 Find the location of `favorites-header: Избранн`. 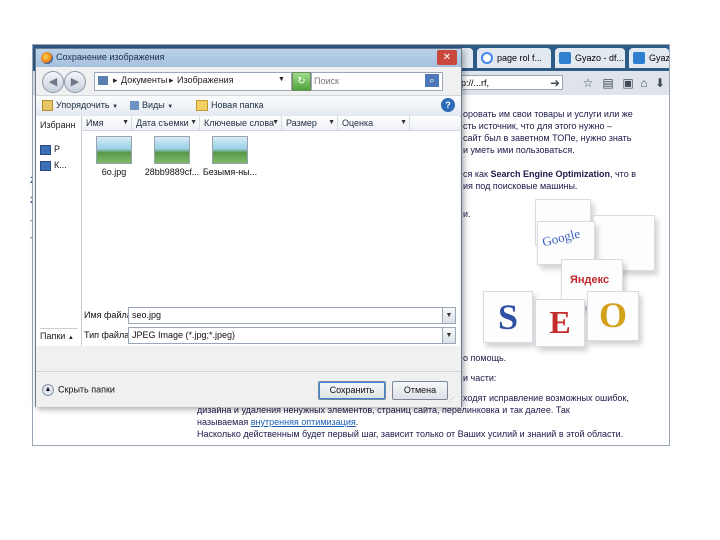

favorites-header: Избранн is located at coordinates (58, 125).